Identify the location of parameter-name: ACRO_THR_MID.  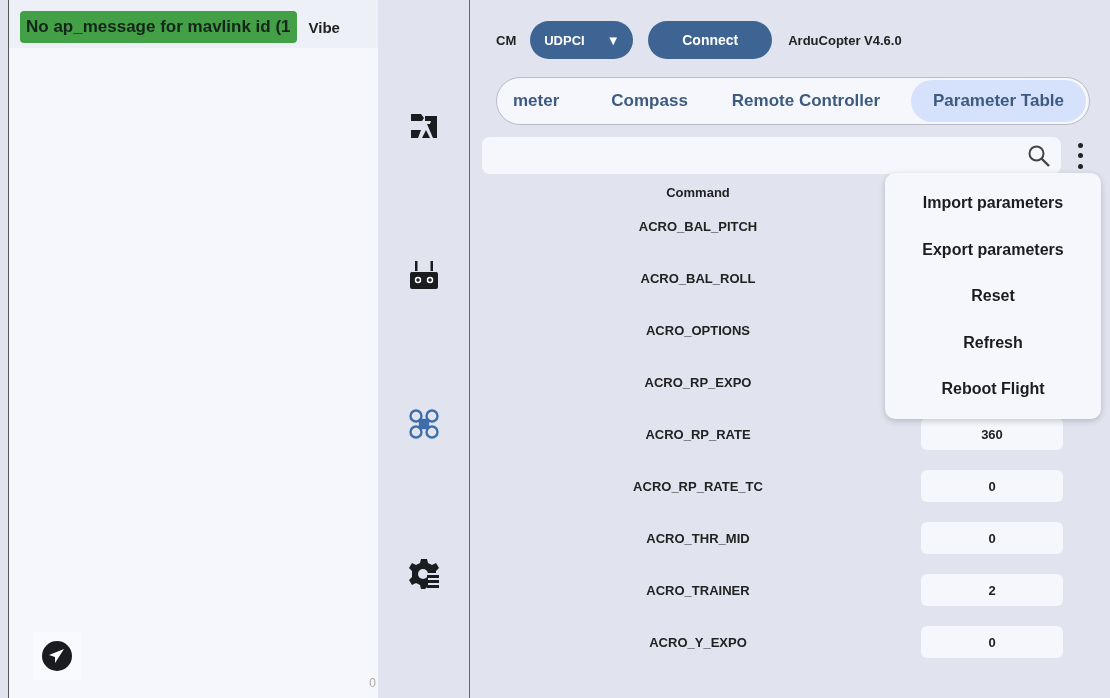
(698, 538).